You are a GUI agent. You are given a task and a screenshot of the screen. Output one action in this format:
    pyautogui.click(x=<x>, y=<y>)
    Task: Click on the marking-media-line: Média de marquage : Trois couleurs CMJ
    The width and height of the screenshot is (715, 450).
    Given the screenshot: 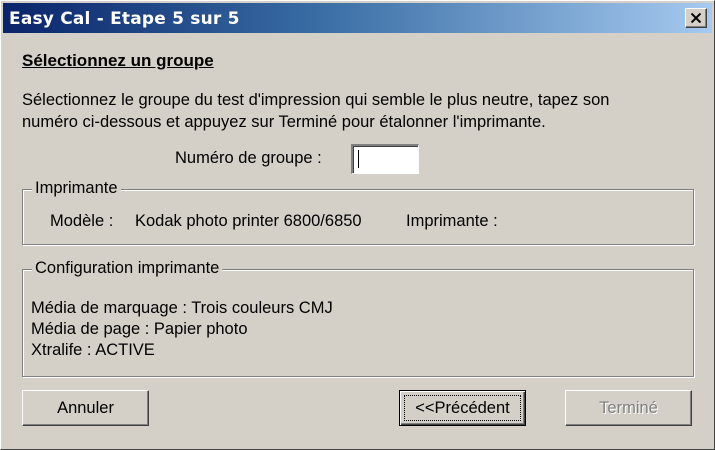 What is the action you would take?
    pyautogui.click(x=182, y=308)
    